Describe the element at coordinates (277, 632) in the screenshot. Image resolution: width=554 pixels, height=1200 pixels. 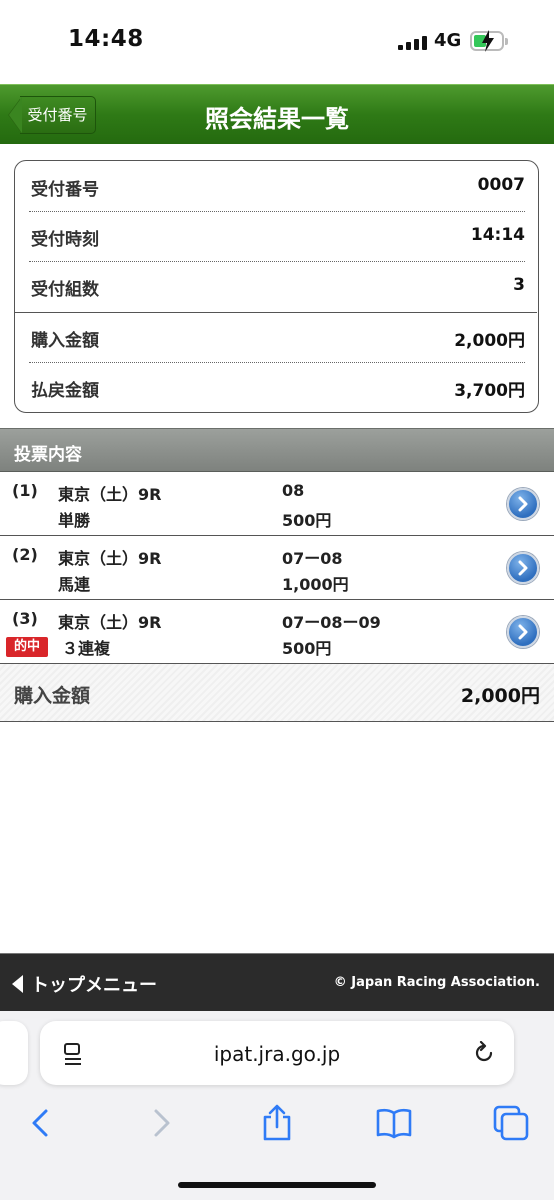
I see `bet-row: (3) 東京（土）9R 的中 ３連複 07ー08ー09 500円` at that location.